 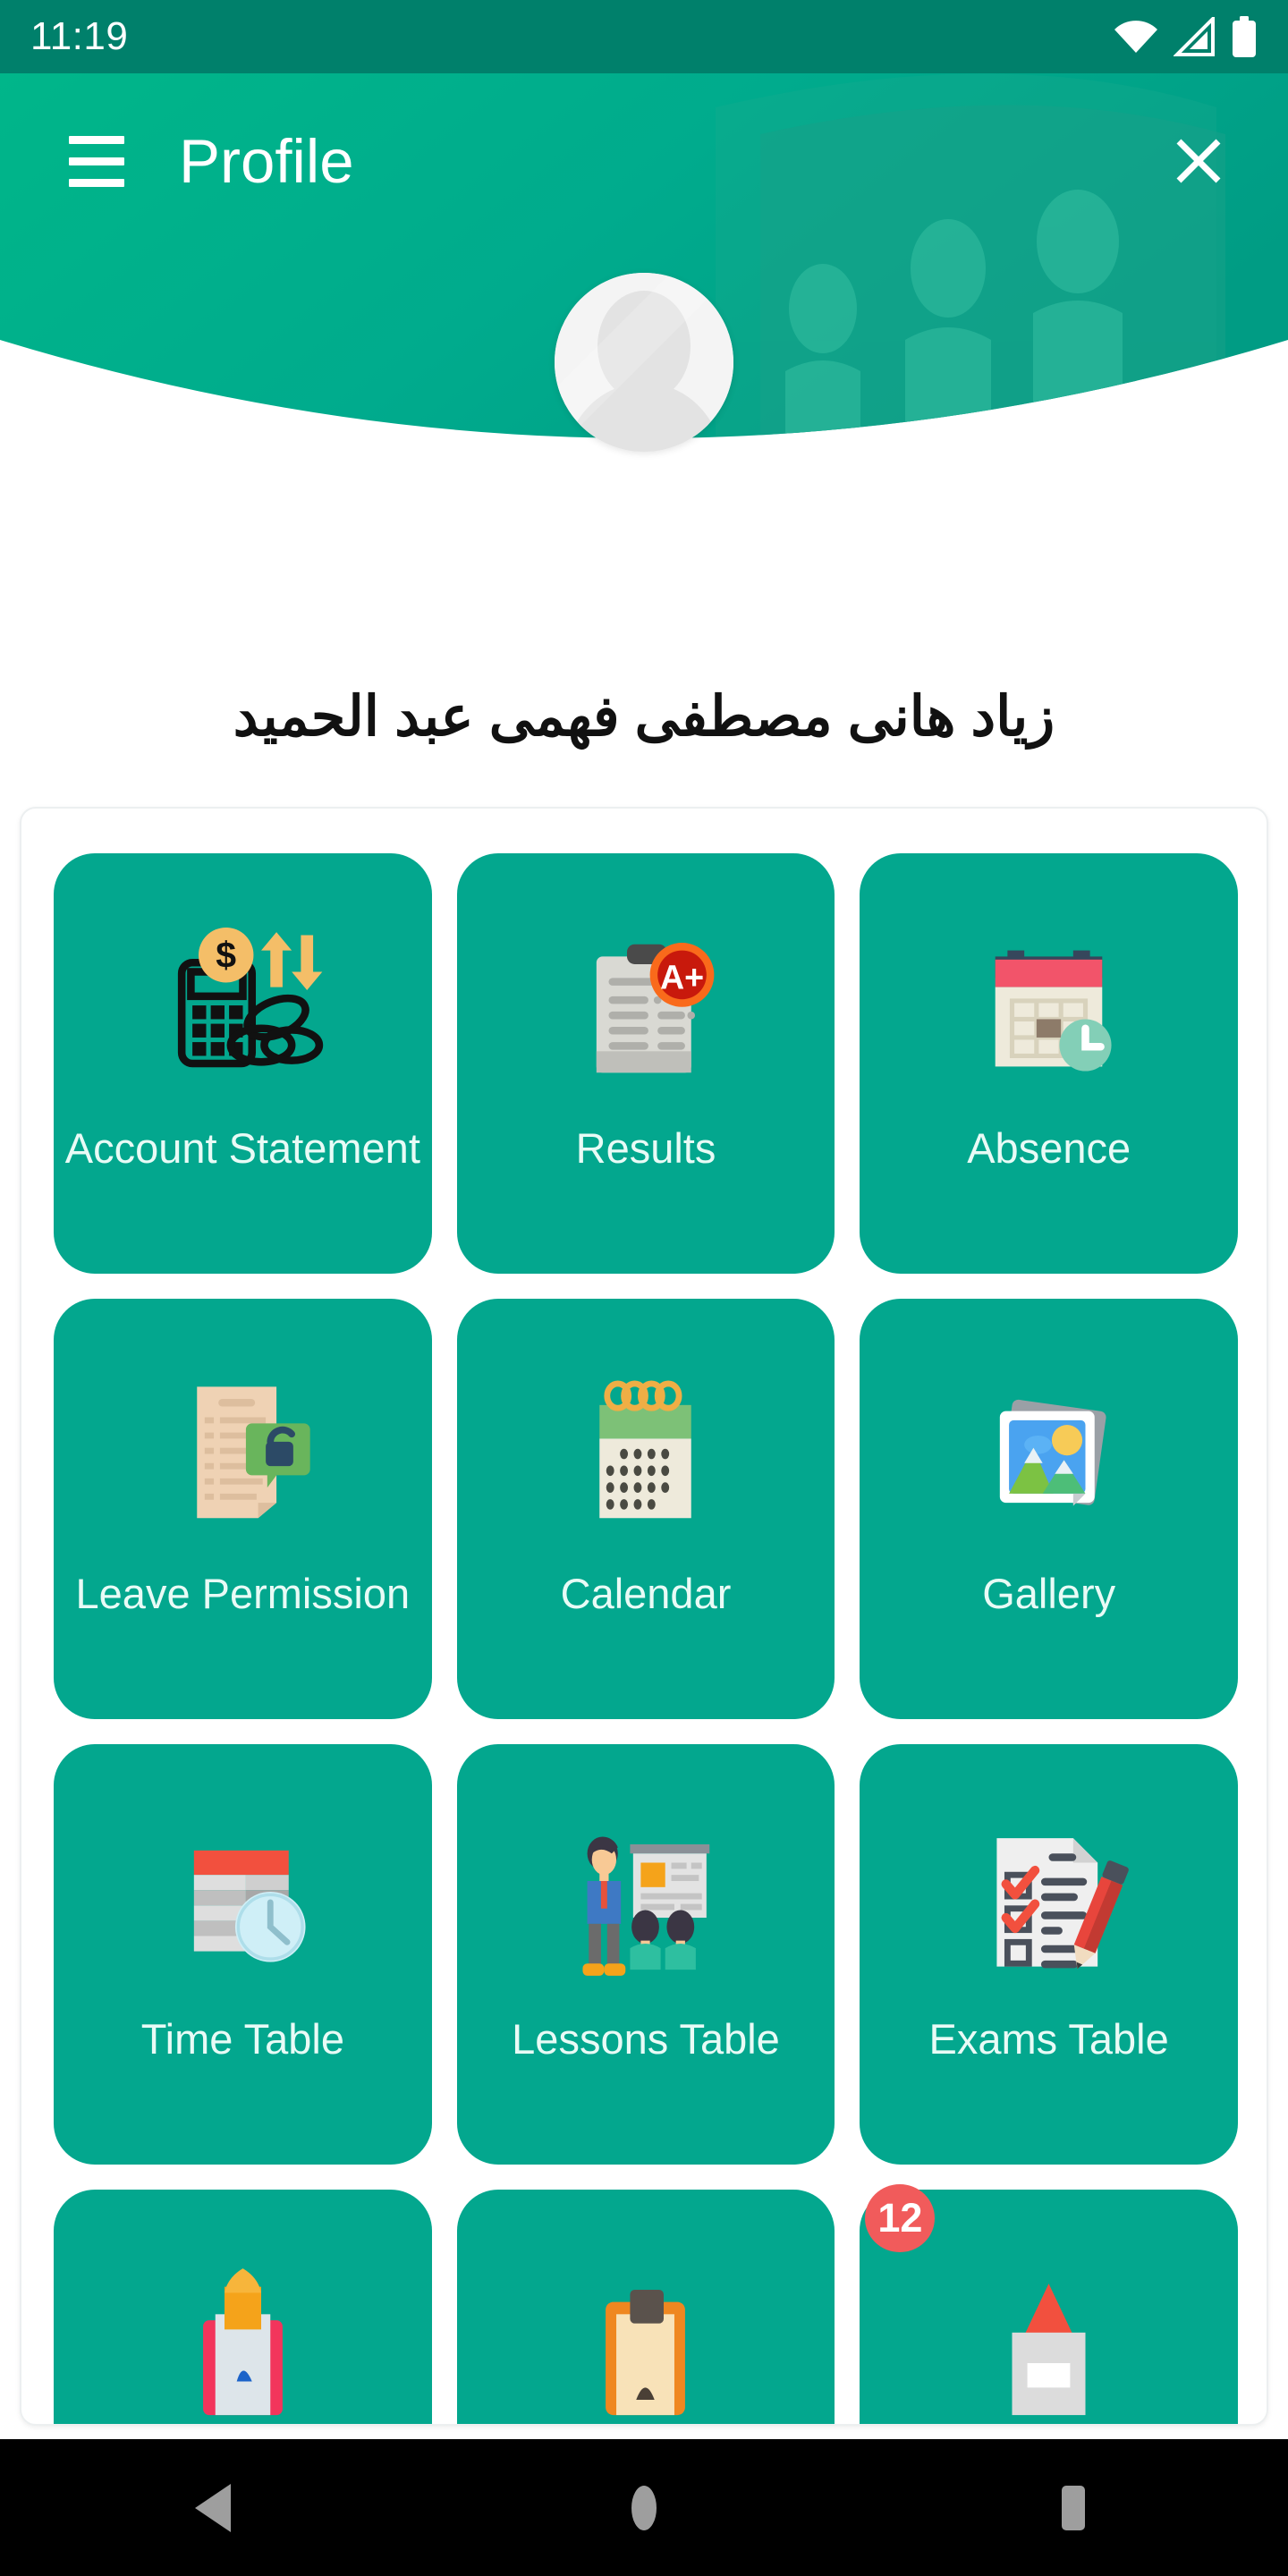 I want to click on avatar, so click(x=644, y=362).